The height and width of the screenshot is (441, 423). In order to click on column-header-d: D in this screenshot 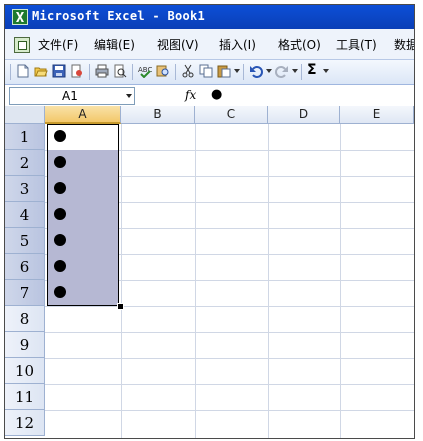, I will do `click(304, 115)`.